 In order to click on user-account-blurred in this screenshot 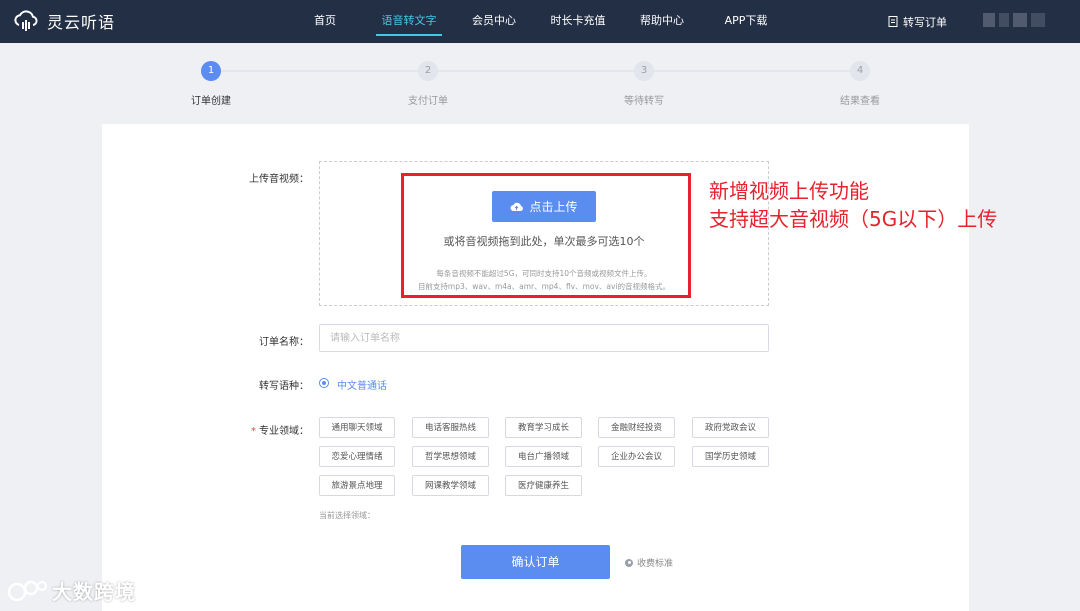, I will do `click(1014, 20)`.